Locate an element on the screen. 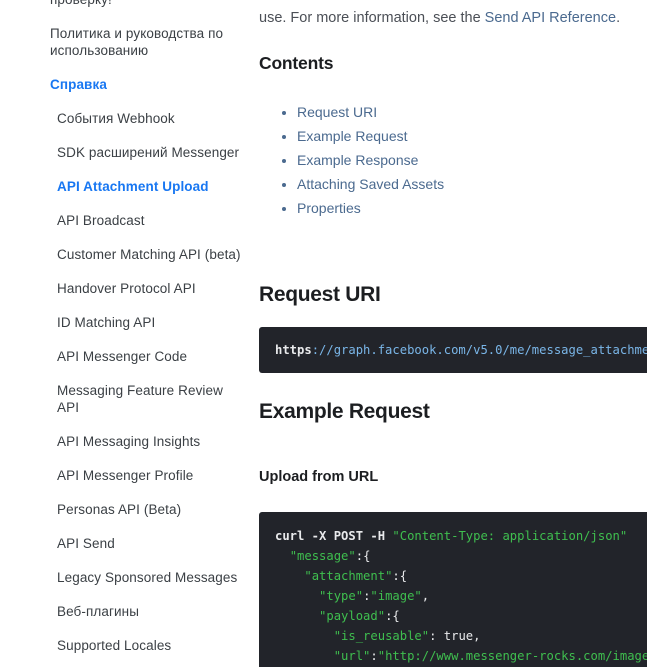 The width and height of the screenshot is (647, 667). sidebar-item-10: API Messenger Code is located at coordinates (127, 356).